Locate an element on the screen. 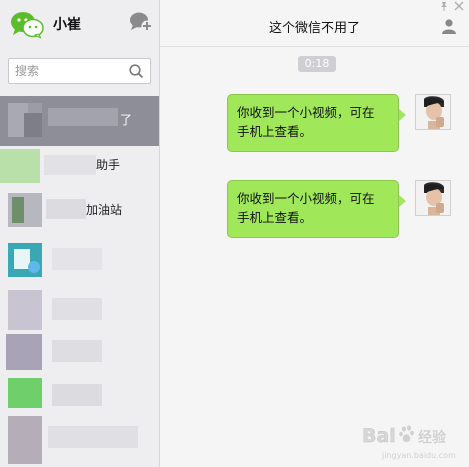  sidebar-header: 小崔 is located at coordinates (79, 25).